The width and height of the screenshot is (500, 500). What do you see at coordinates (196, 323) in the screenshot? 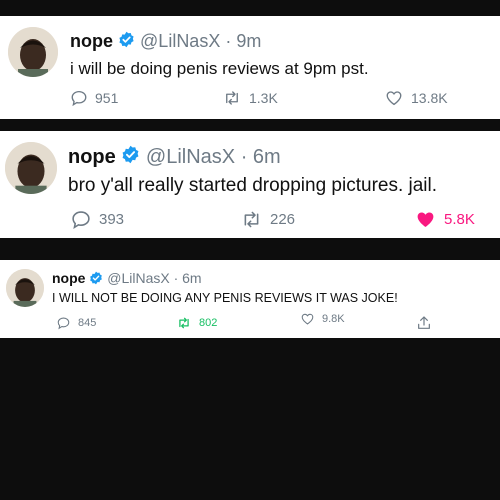
I see `retweet-button: 802` at bounding box center [196, 323].